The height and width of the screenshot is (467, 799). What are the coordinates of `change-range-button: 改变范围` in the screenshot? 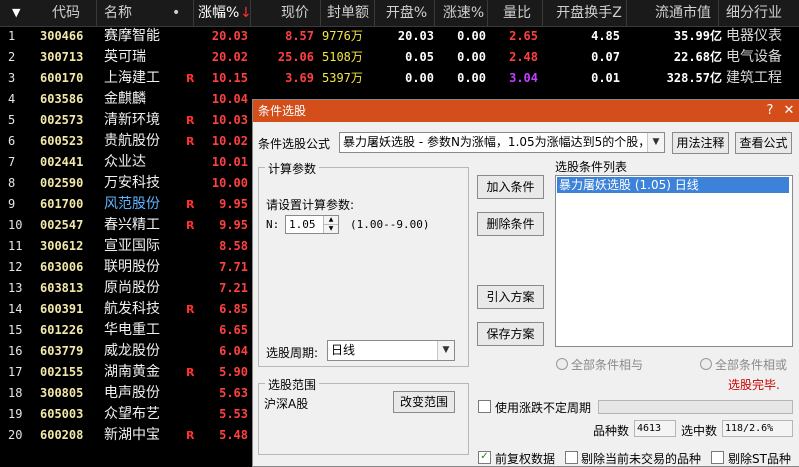 It's located at (424, 402).